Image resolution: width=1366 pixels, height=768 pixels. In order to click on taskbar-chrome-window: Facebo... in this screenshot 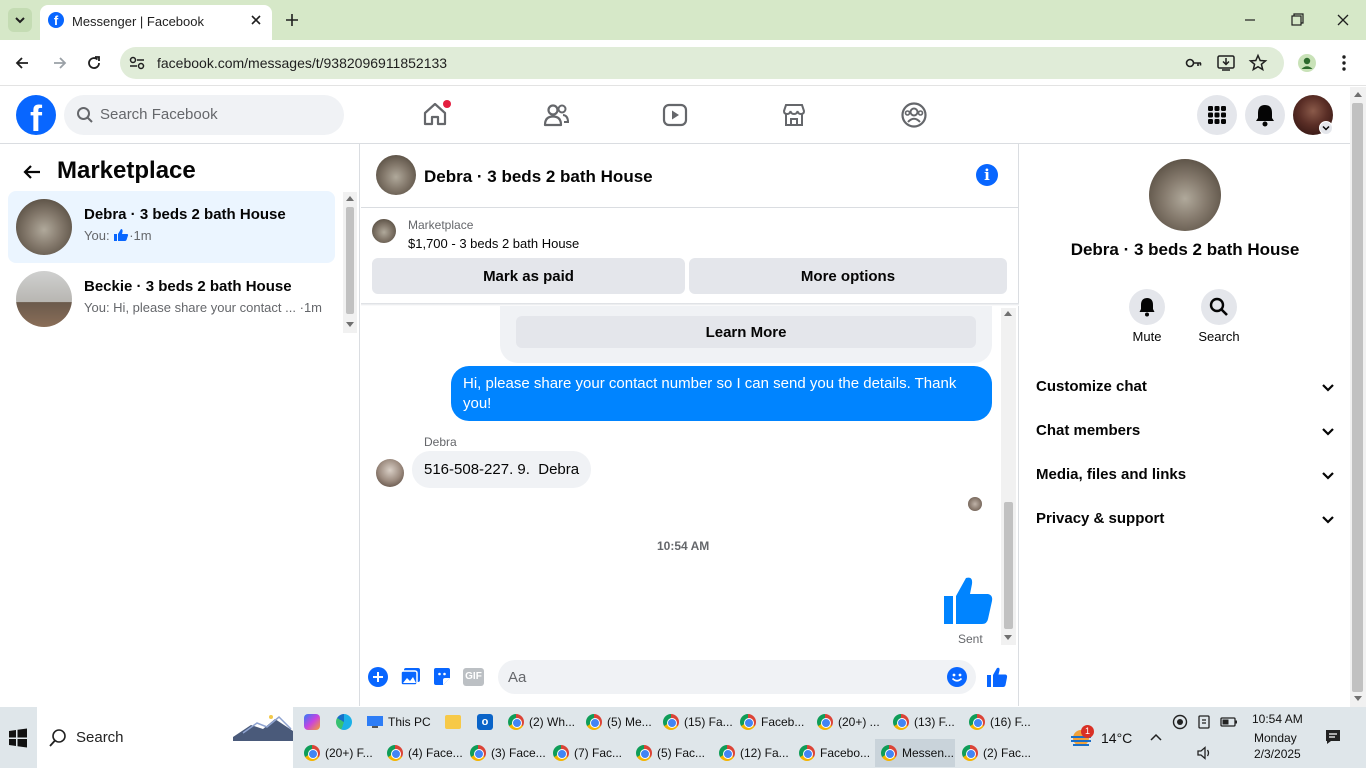, I will do `click(837, 753)`.